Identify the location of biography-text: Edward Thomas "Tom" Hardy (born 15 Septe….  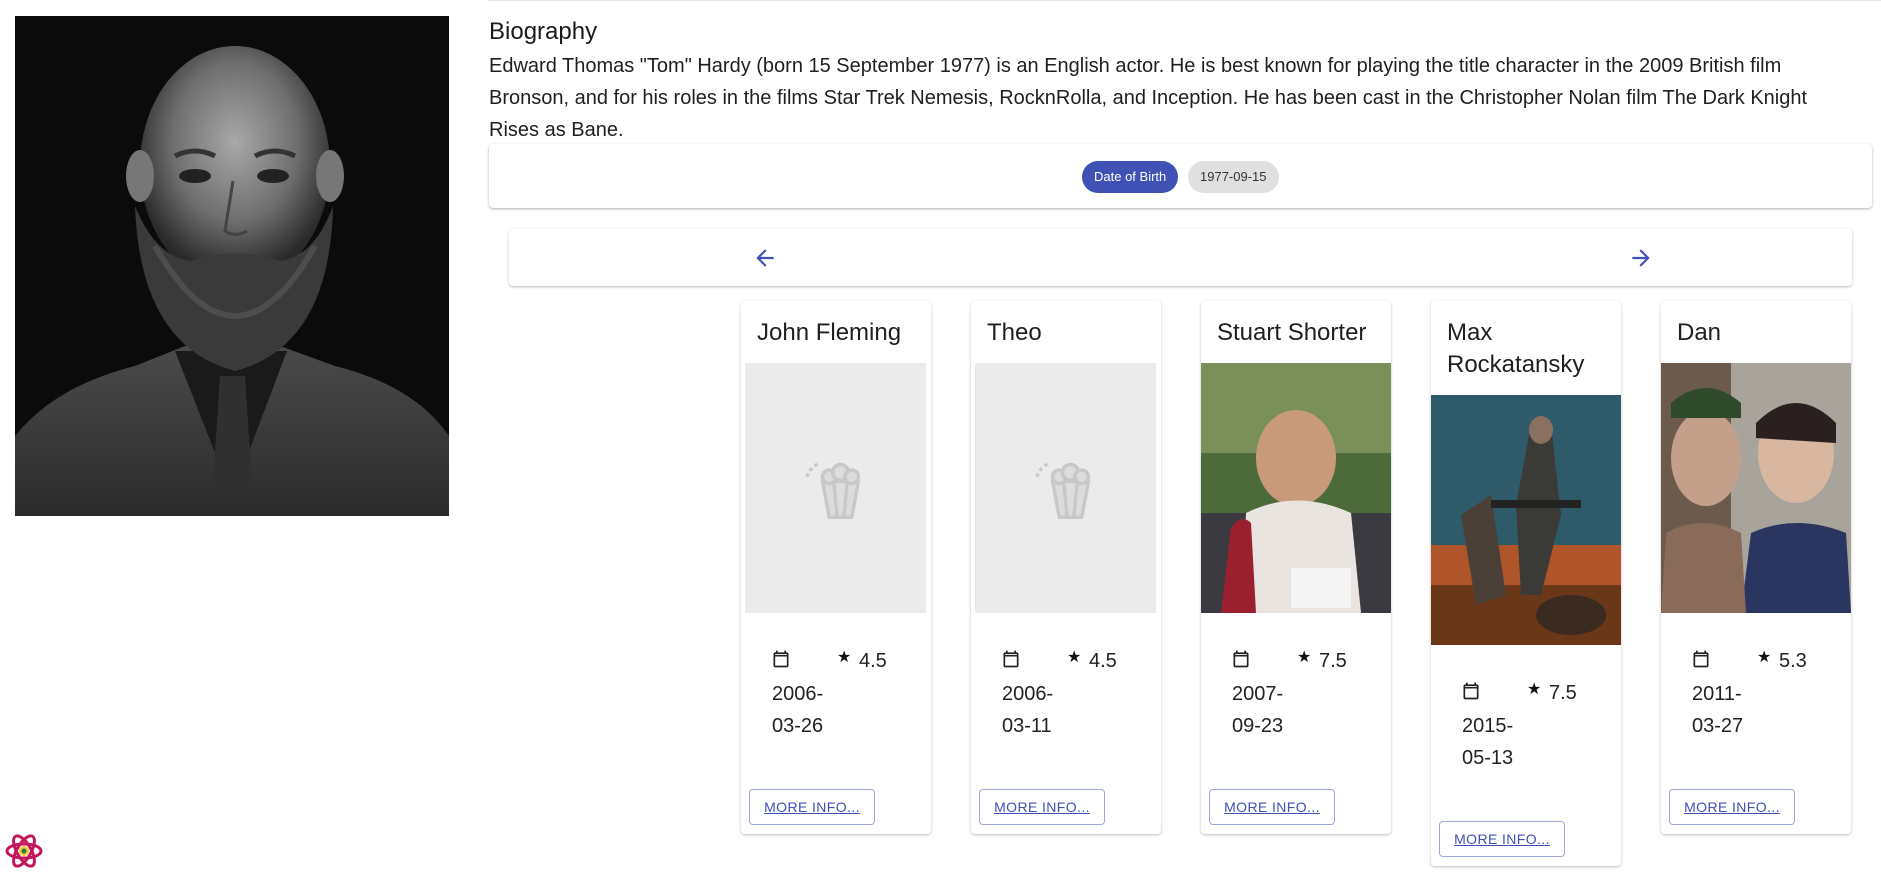
(1148, 98).